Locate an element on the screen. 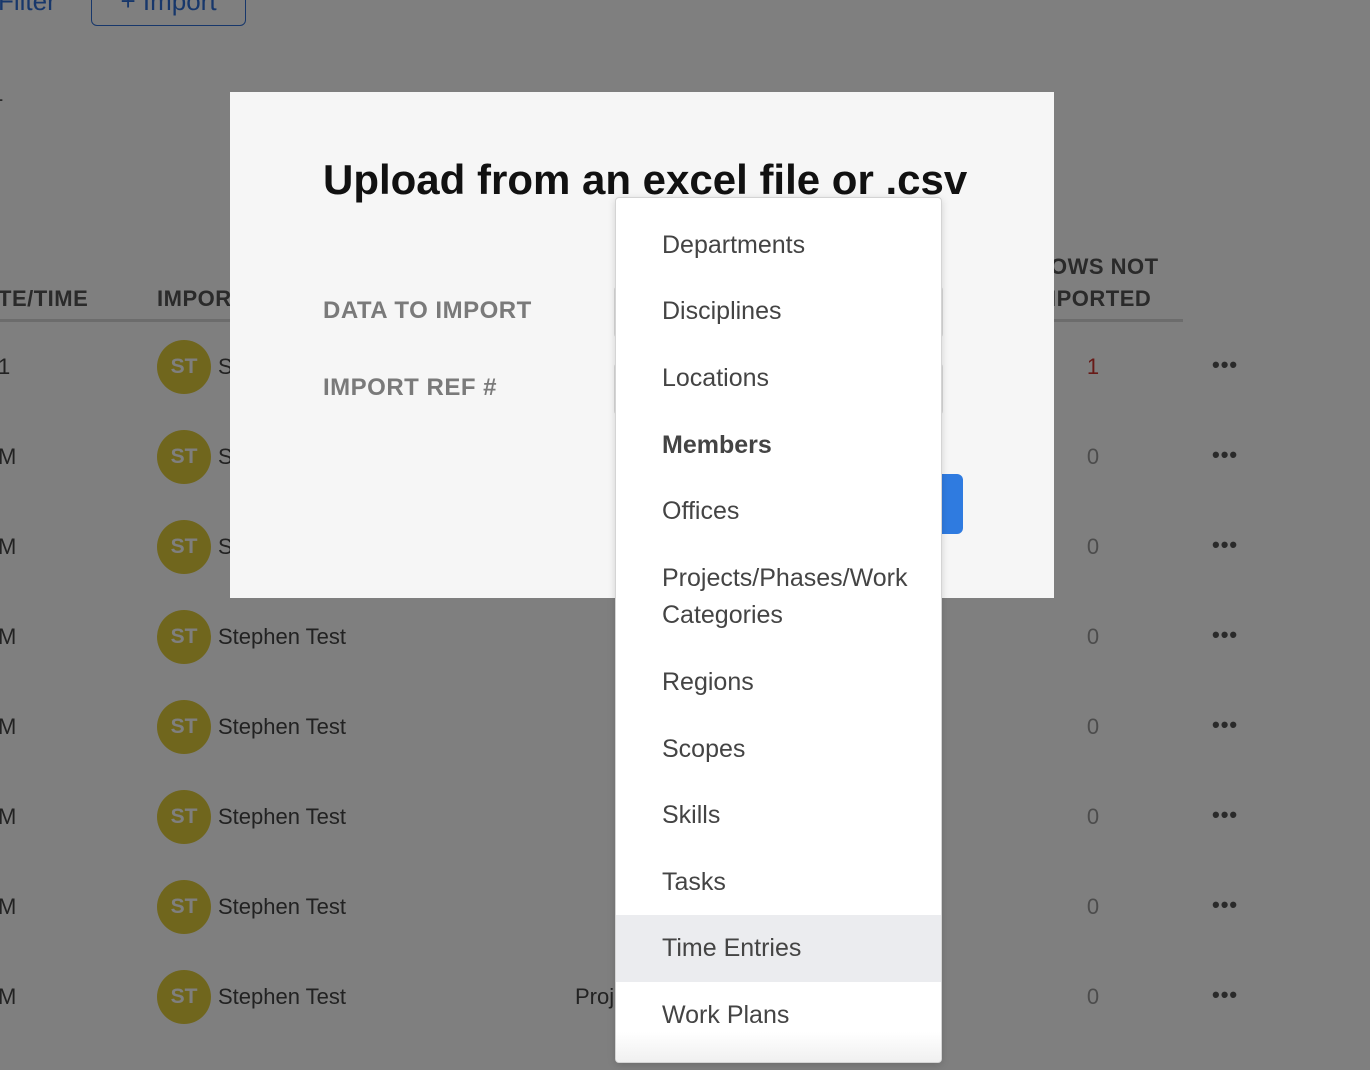 This screenshot has height=1070, width=1370. option-work-plans: Work Plans is located at coordinates (778, 1015).